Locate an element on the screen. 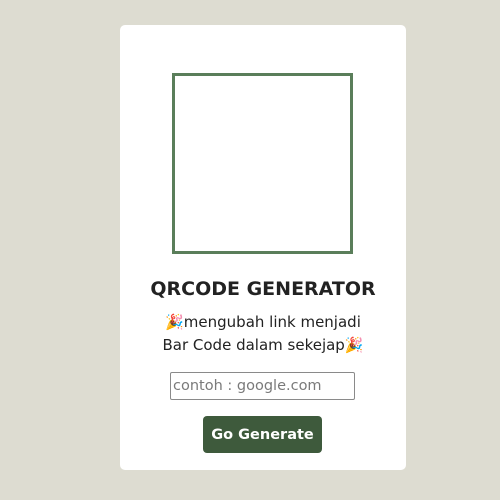  qr-code-display is located at coordinates (262, 163).